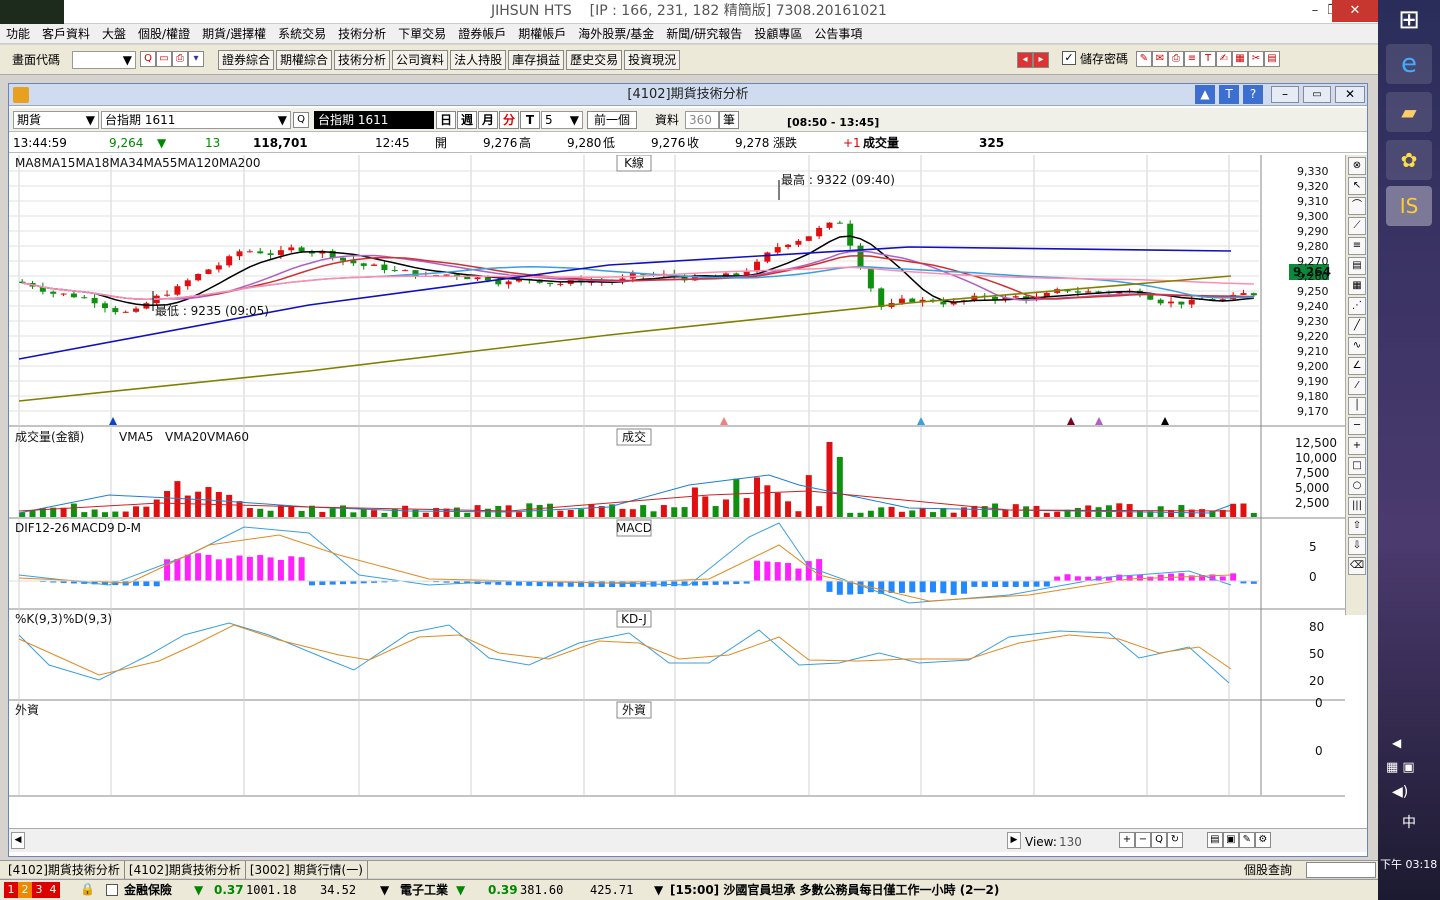 The image size is (1440, 900). I want to click on stock-query-input, so click(1341, 870).